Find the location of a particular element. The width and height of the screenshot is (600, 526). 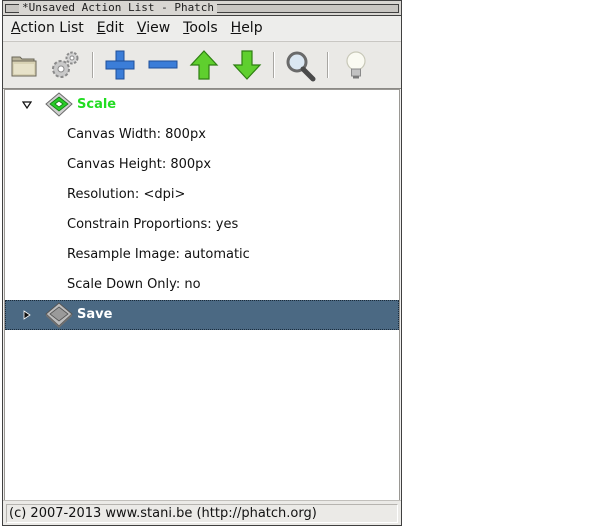

arrow-up-icon is located at coordinates (204, 65).